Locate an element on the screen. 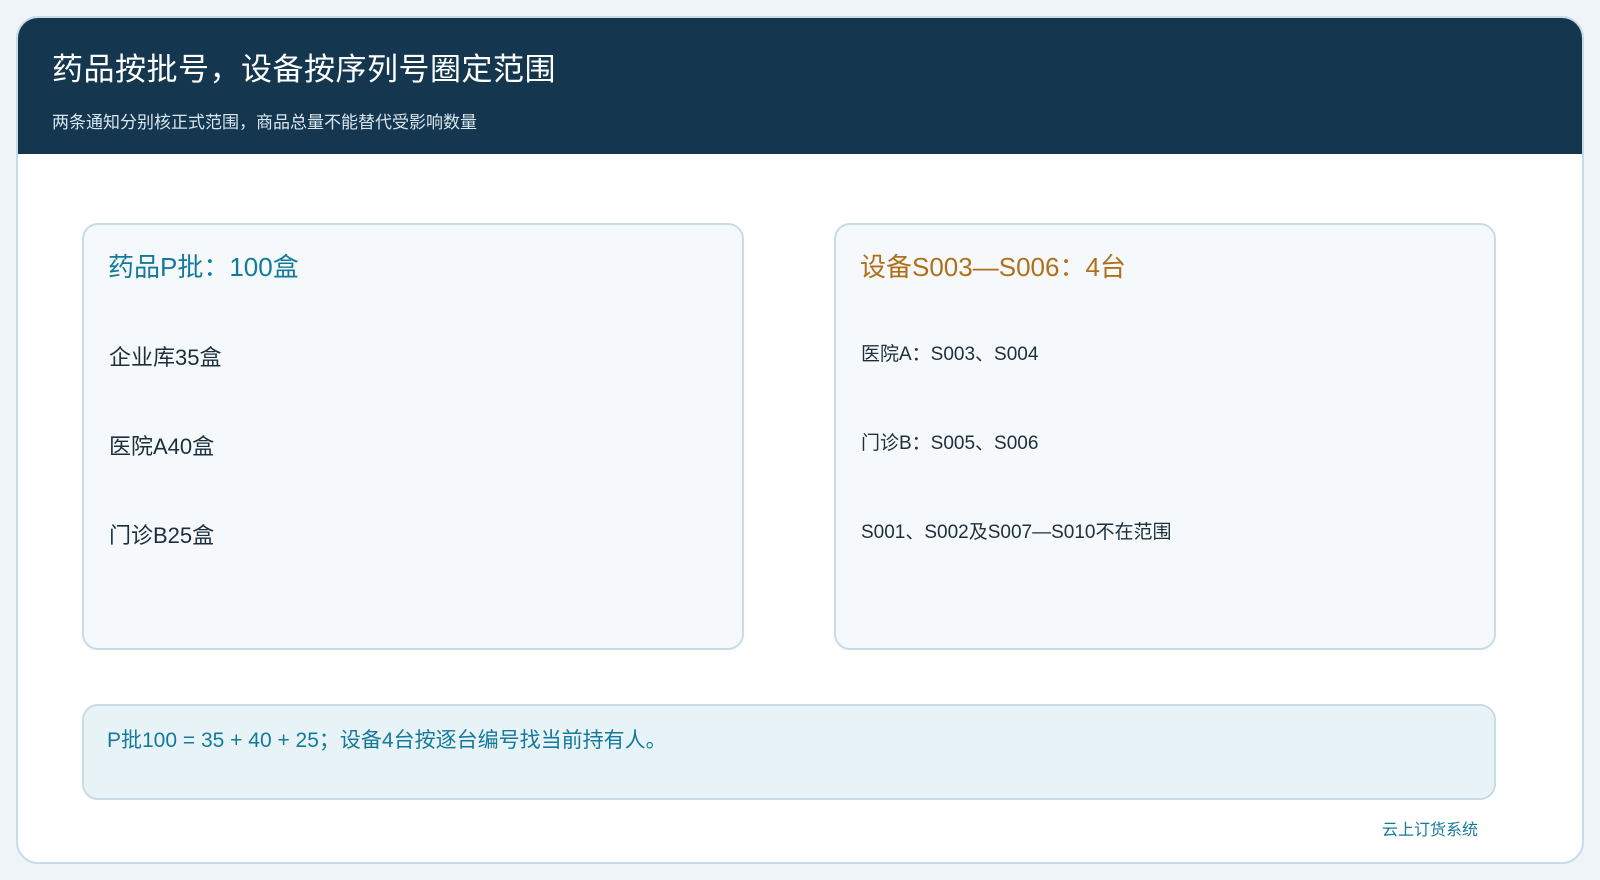  drug-batch-title: 药品P批：100盒 is located at coordinates (203, 267).